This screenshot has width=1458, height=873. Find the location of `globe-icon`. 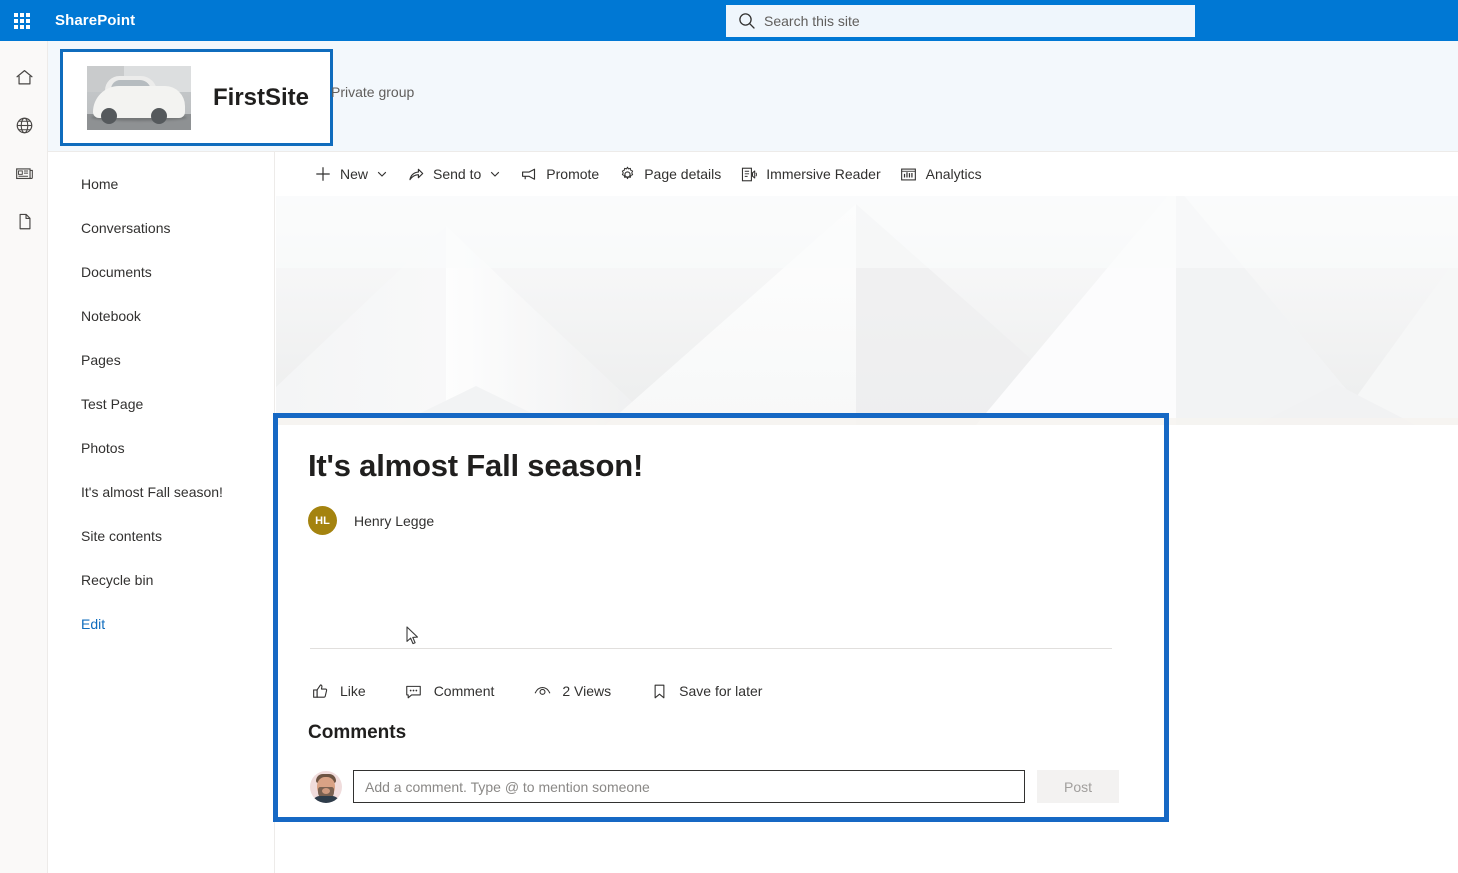

globe-icon is located at coordinates (24, 125).